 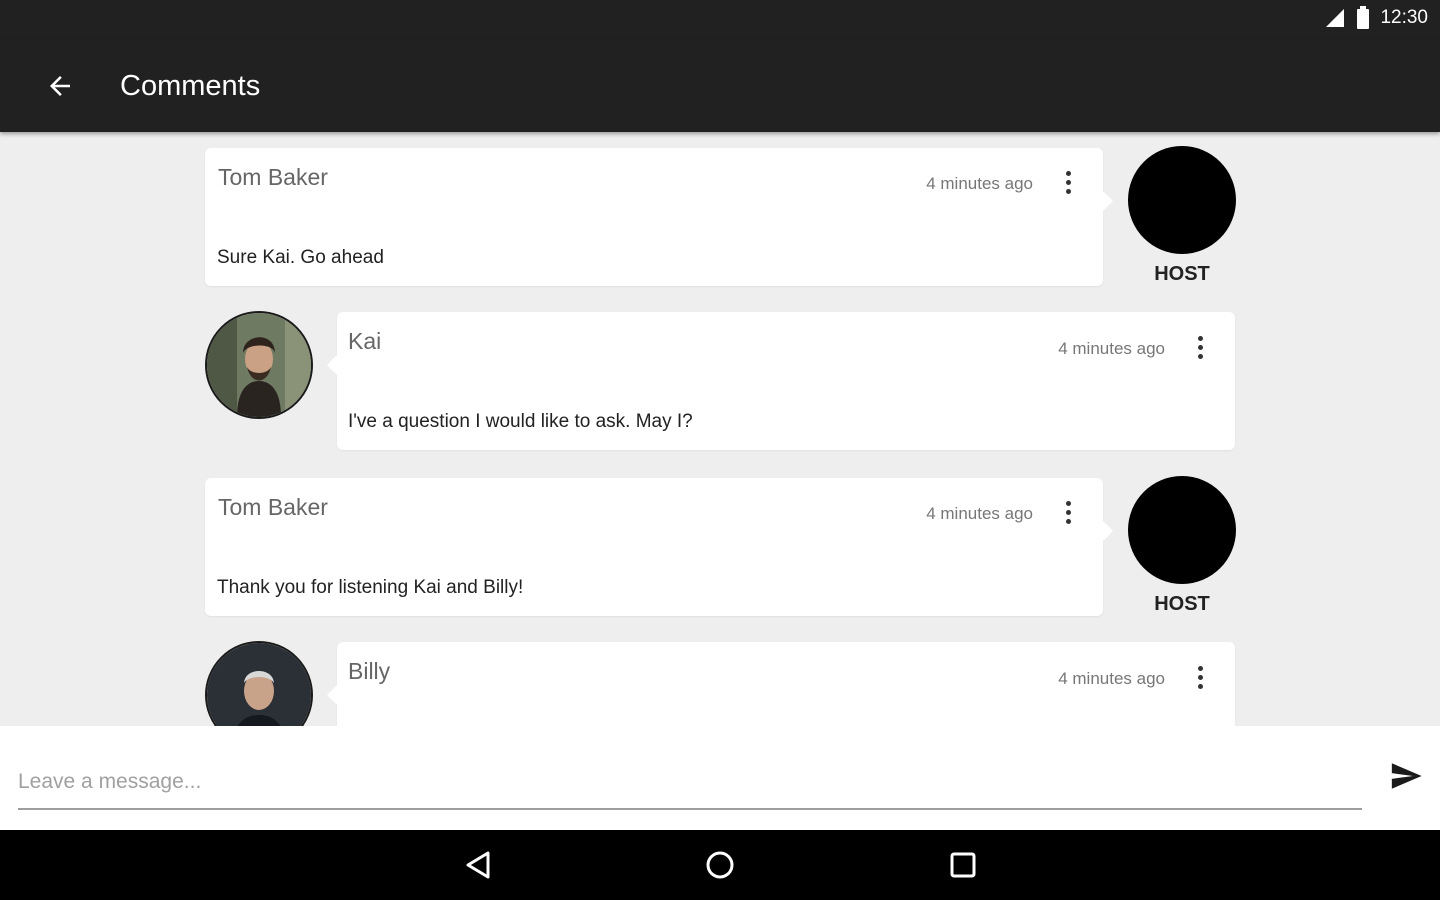 I want to click on page-title: Comments, so click(x=190, y=86).